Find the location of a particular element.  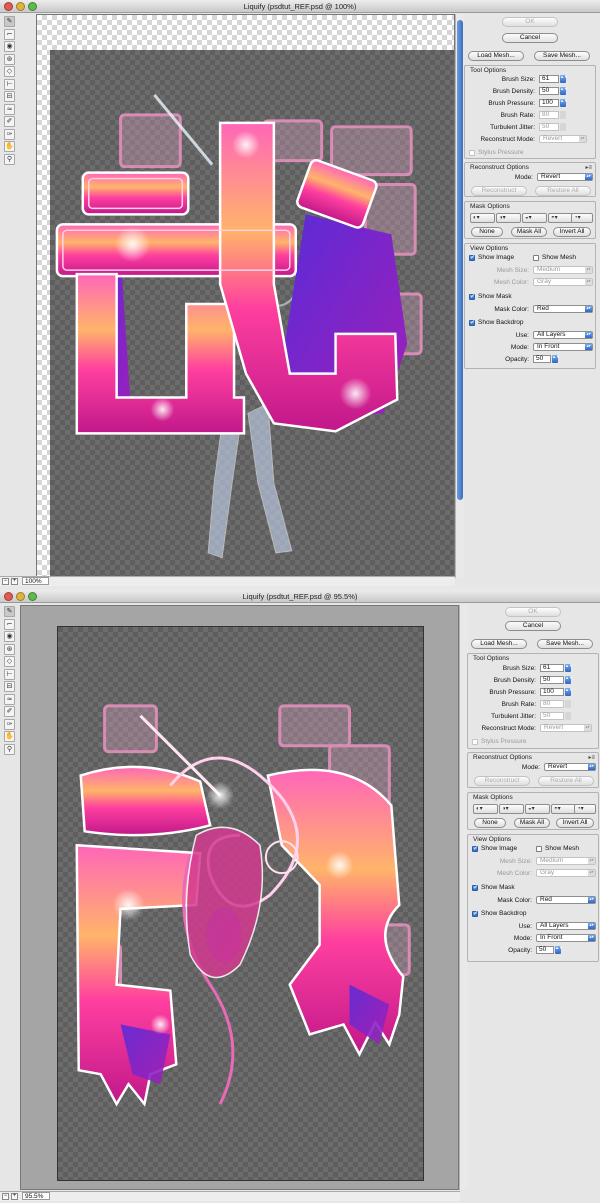

pucker-tool-icon: ⊛ is located at coordinates (9, 59).